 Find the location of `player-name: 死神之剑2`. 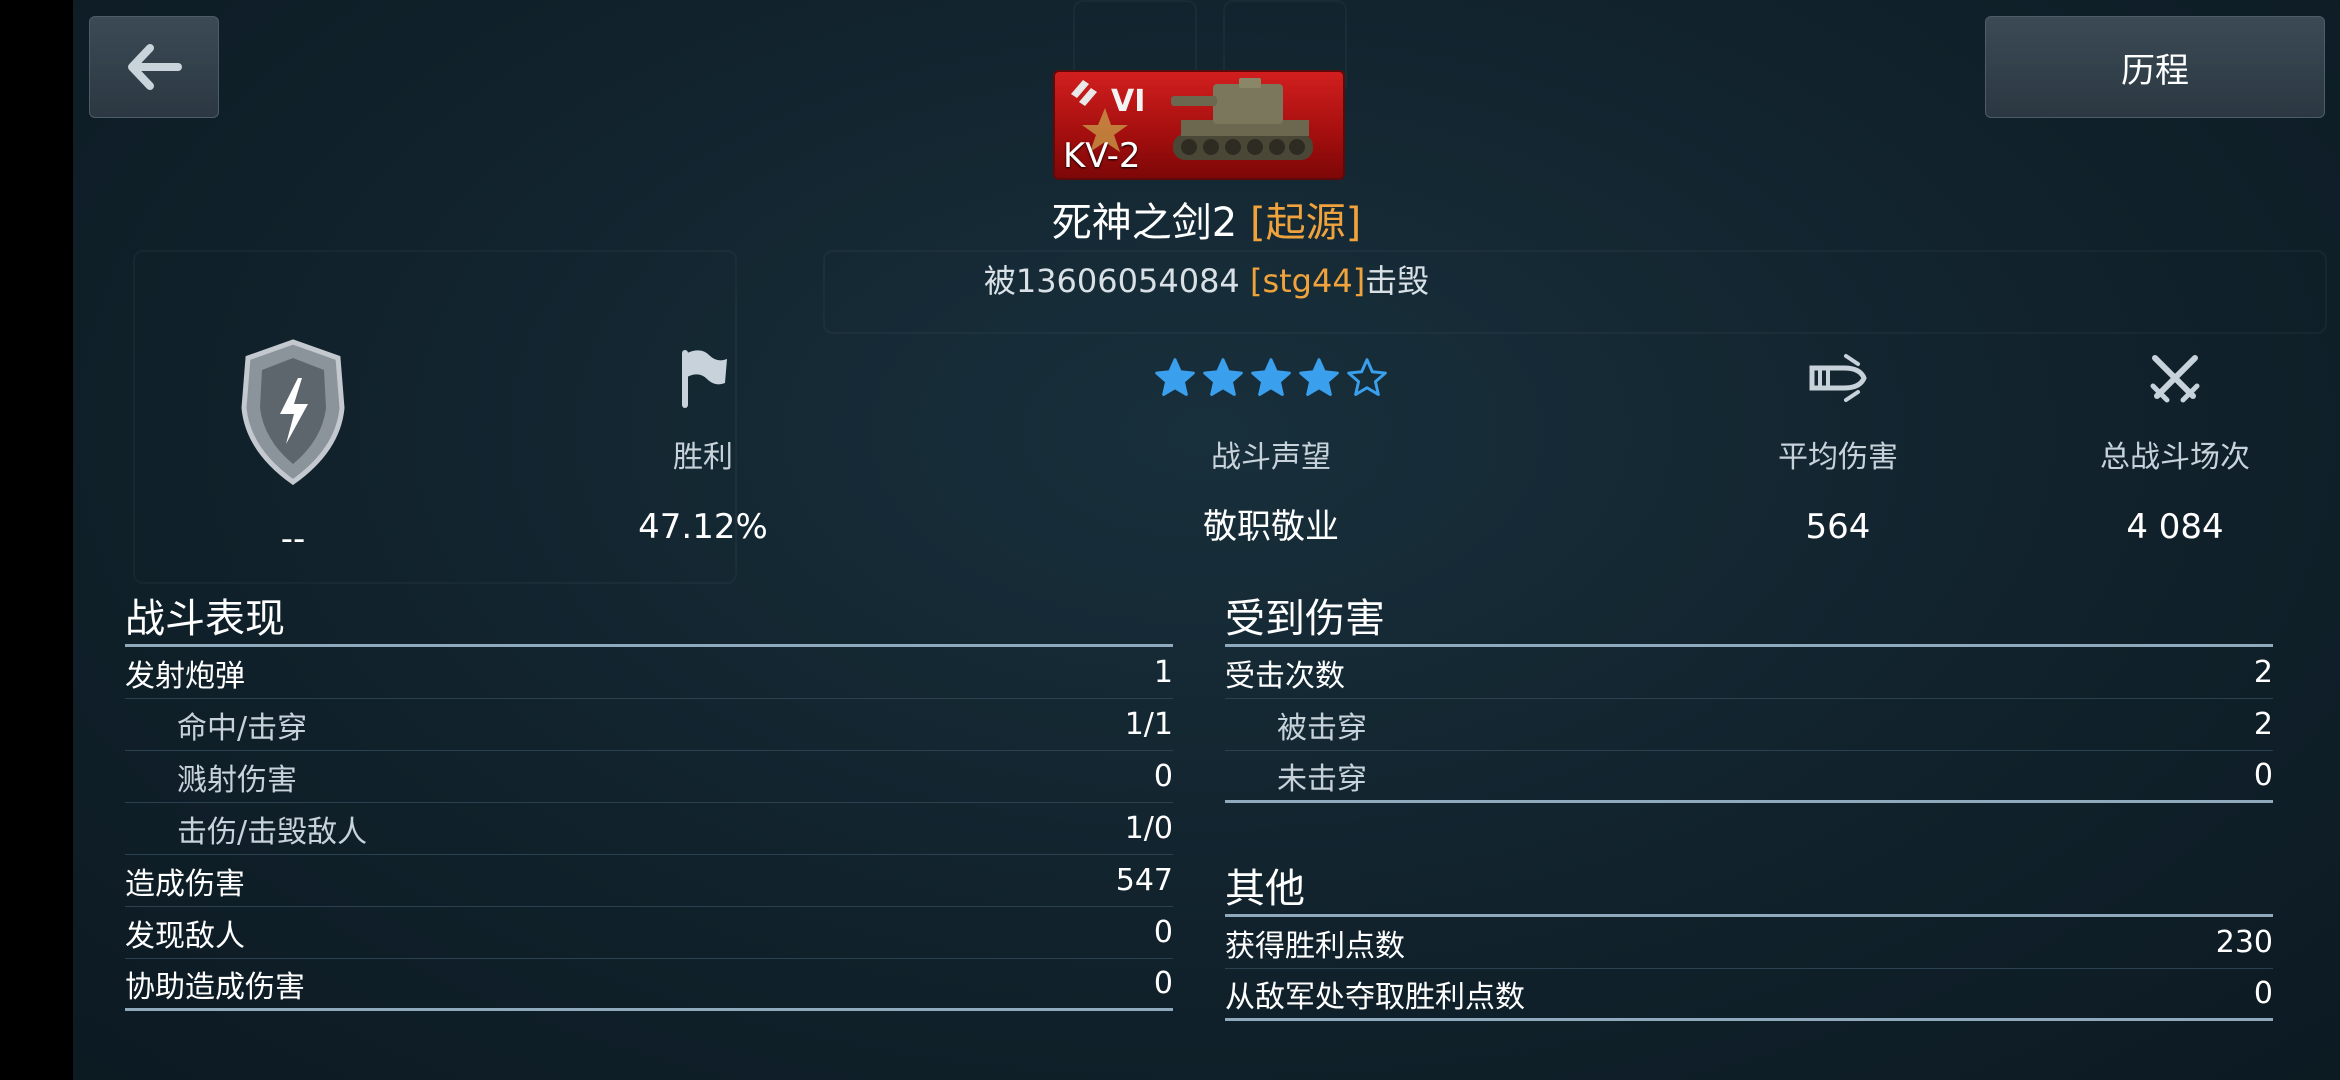

player-name: 死神之剑2 is located at coordinates (1144, 223).